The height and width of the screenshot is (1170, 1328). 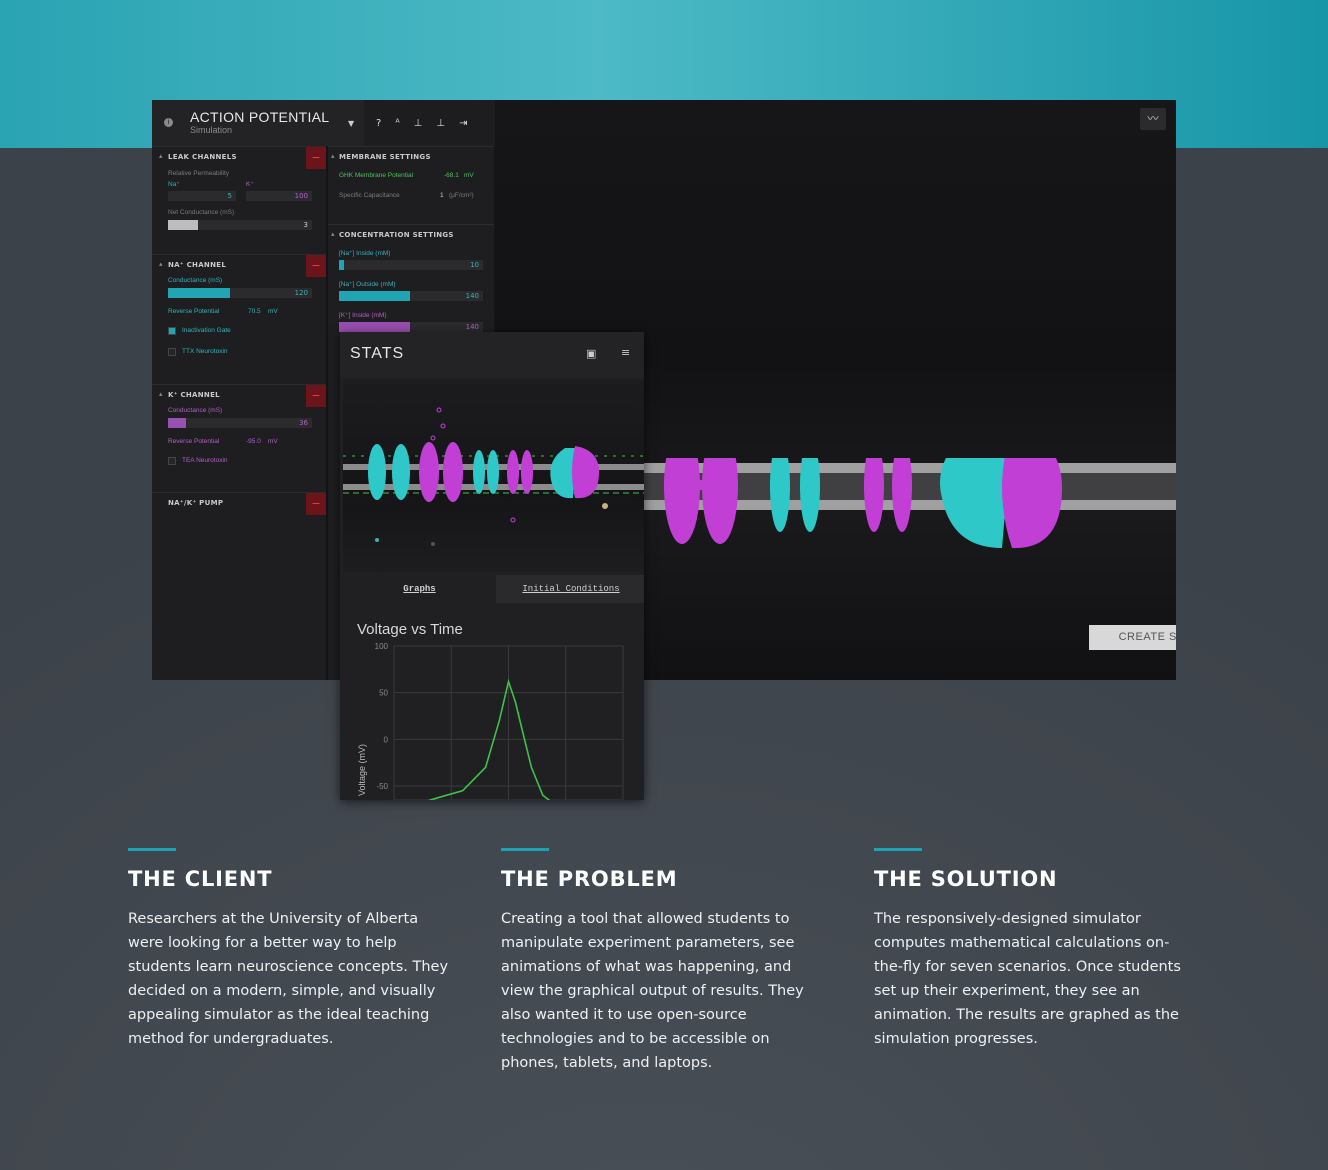 I want to click on upload-icon: ⊥, so click(x=440, y=123).